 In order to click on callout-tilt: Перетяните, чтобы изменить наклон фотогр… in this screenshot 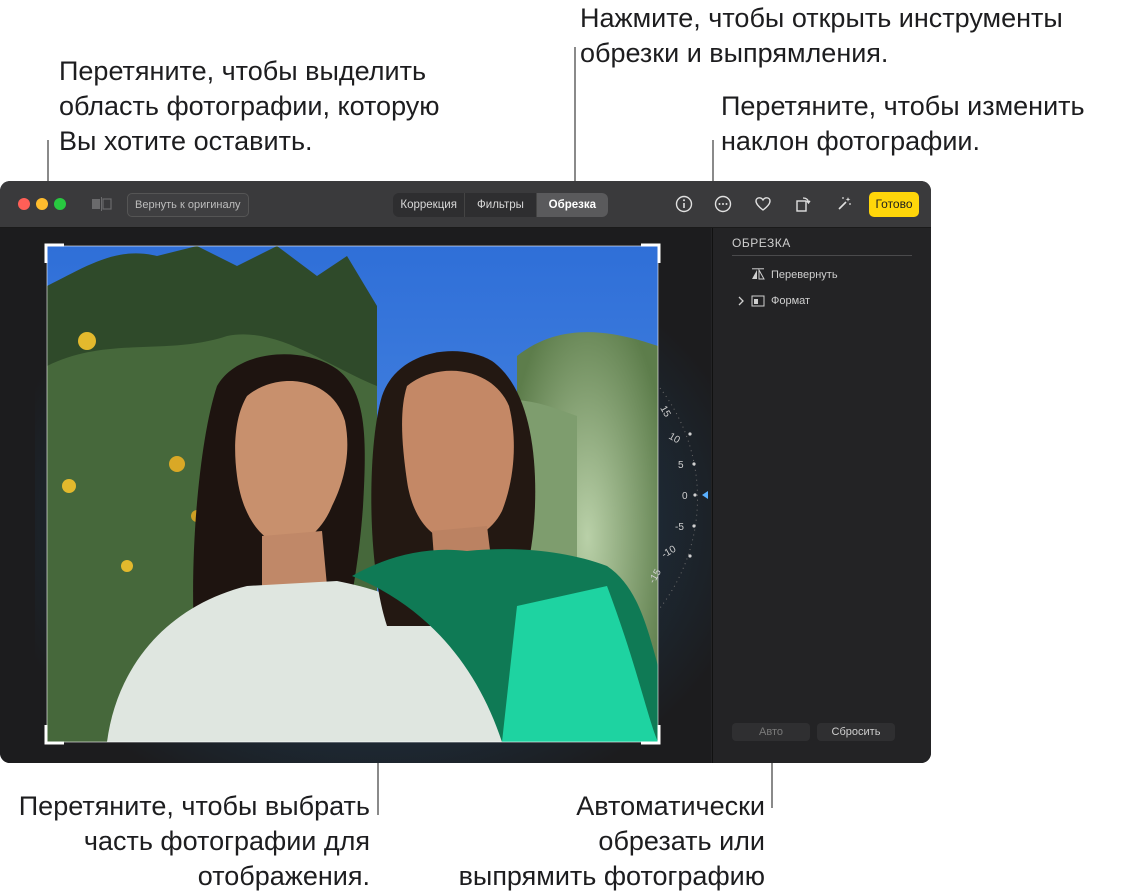, I will do `click(903, 123)`.